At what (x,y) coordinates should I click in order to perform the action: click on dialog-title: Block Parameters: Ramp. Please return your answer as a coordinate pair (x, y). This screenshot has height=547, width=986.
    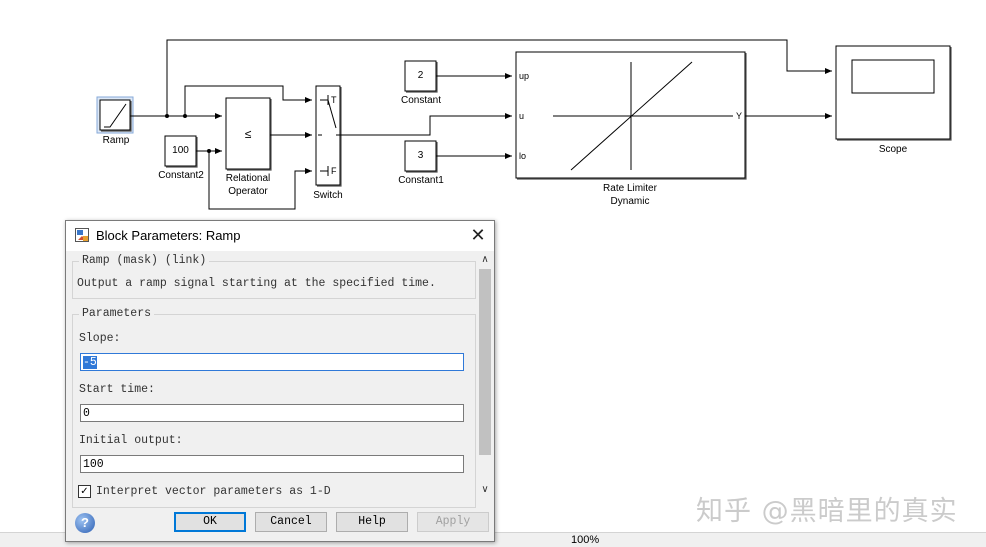
    Looking at the image, I should click on (168, 235).